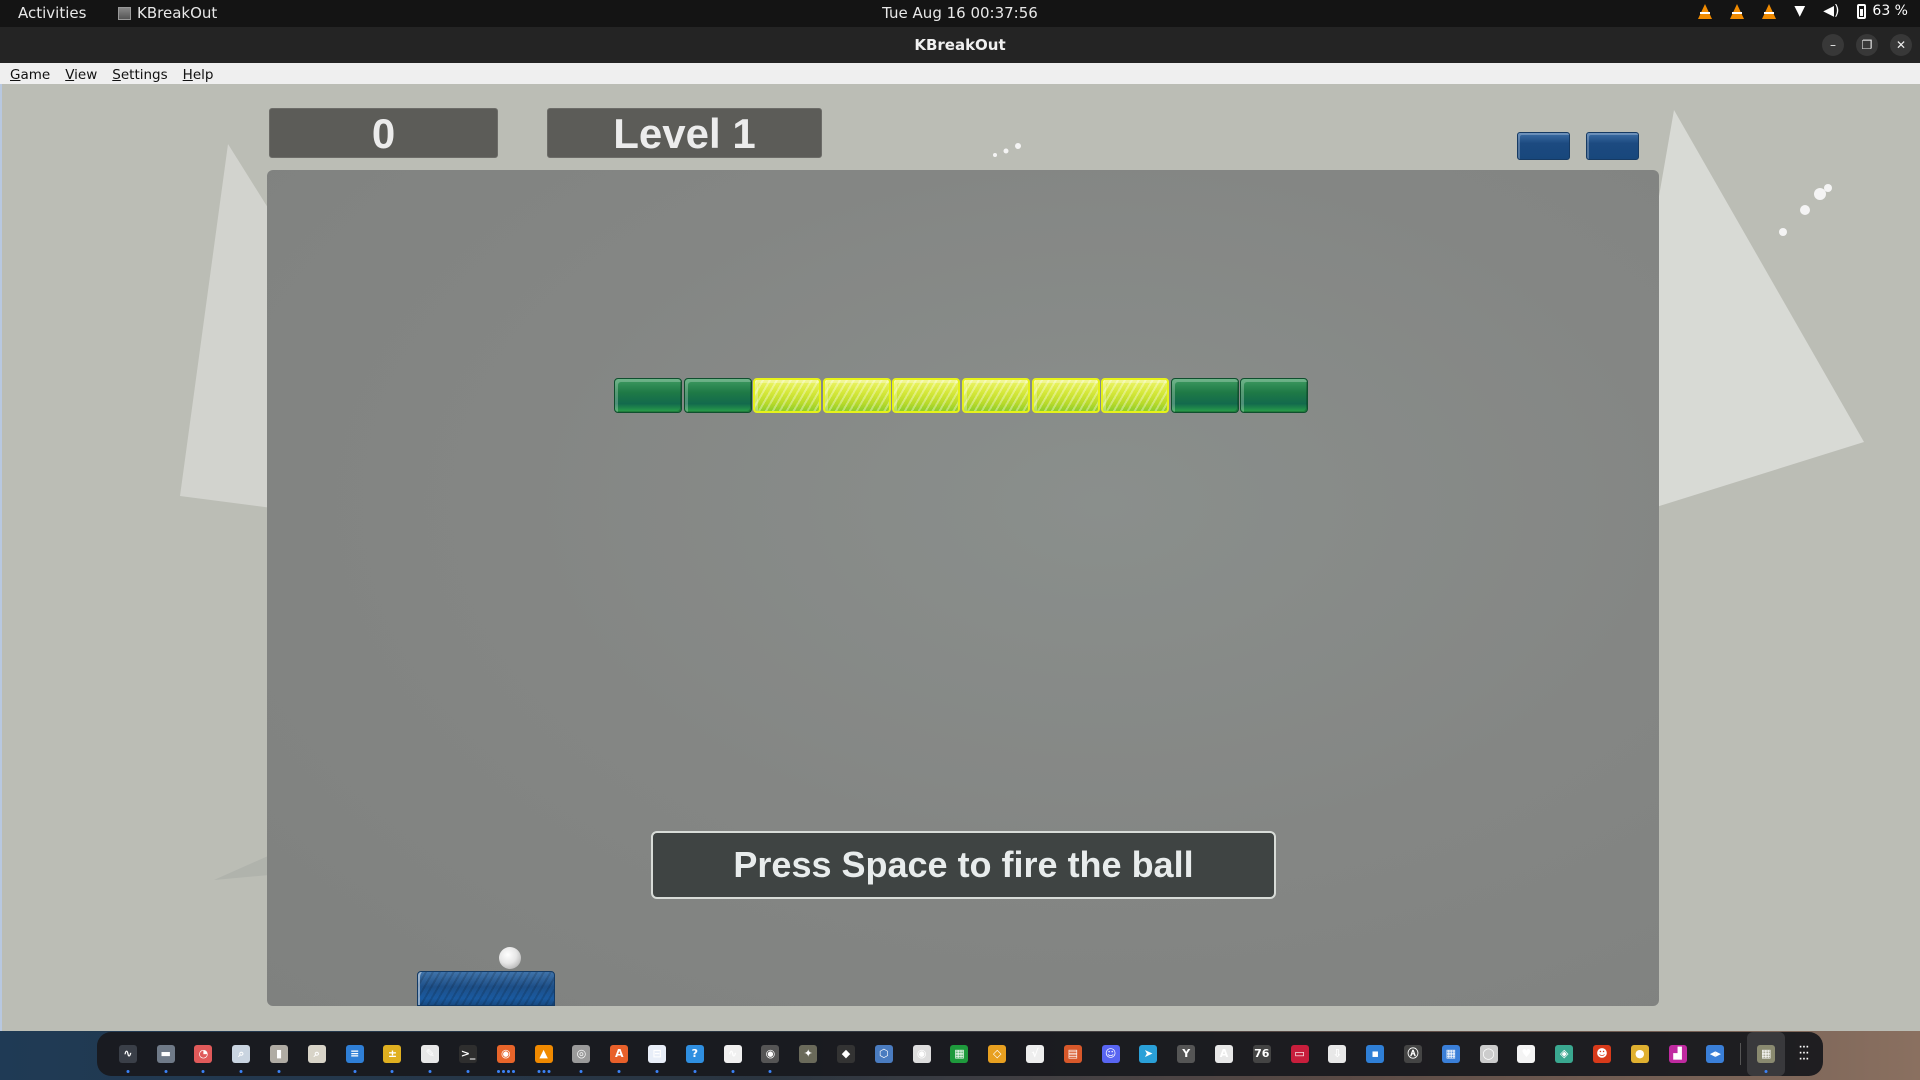  I want to click on telegram-icon: ➤, so click(1148, 1054).